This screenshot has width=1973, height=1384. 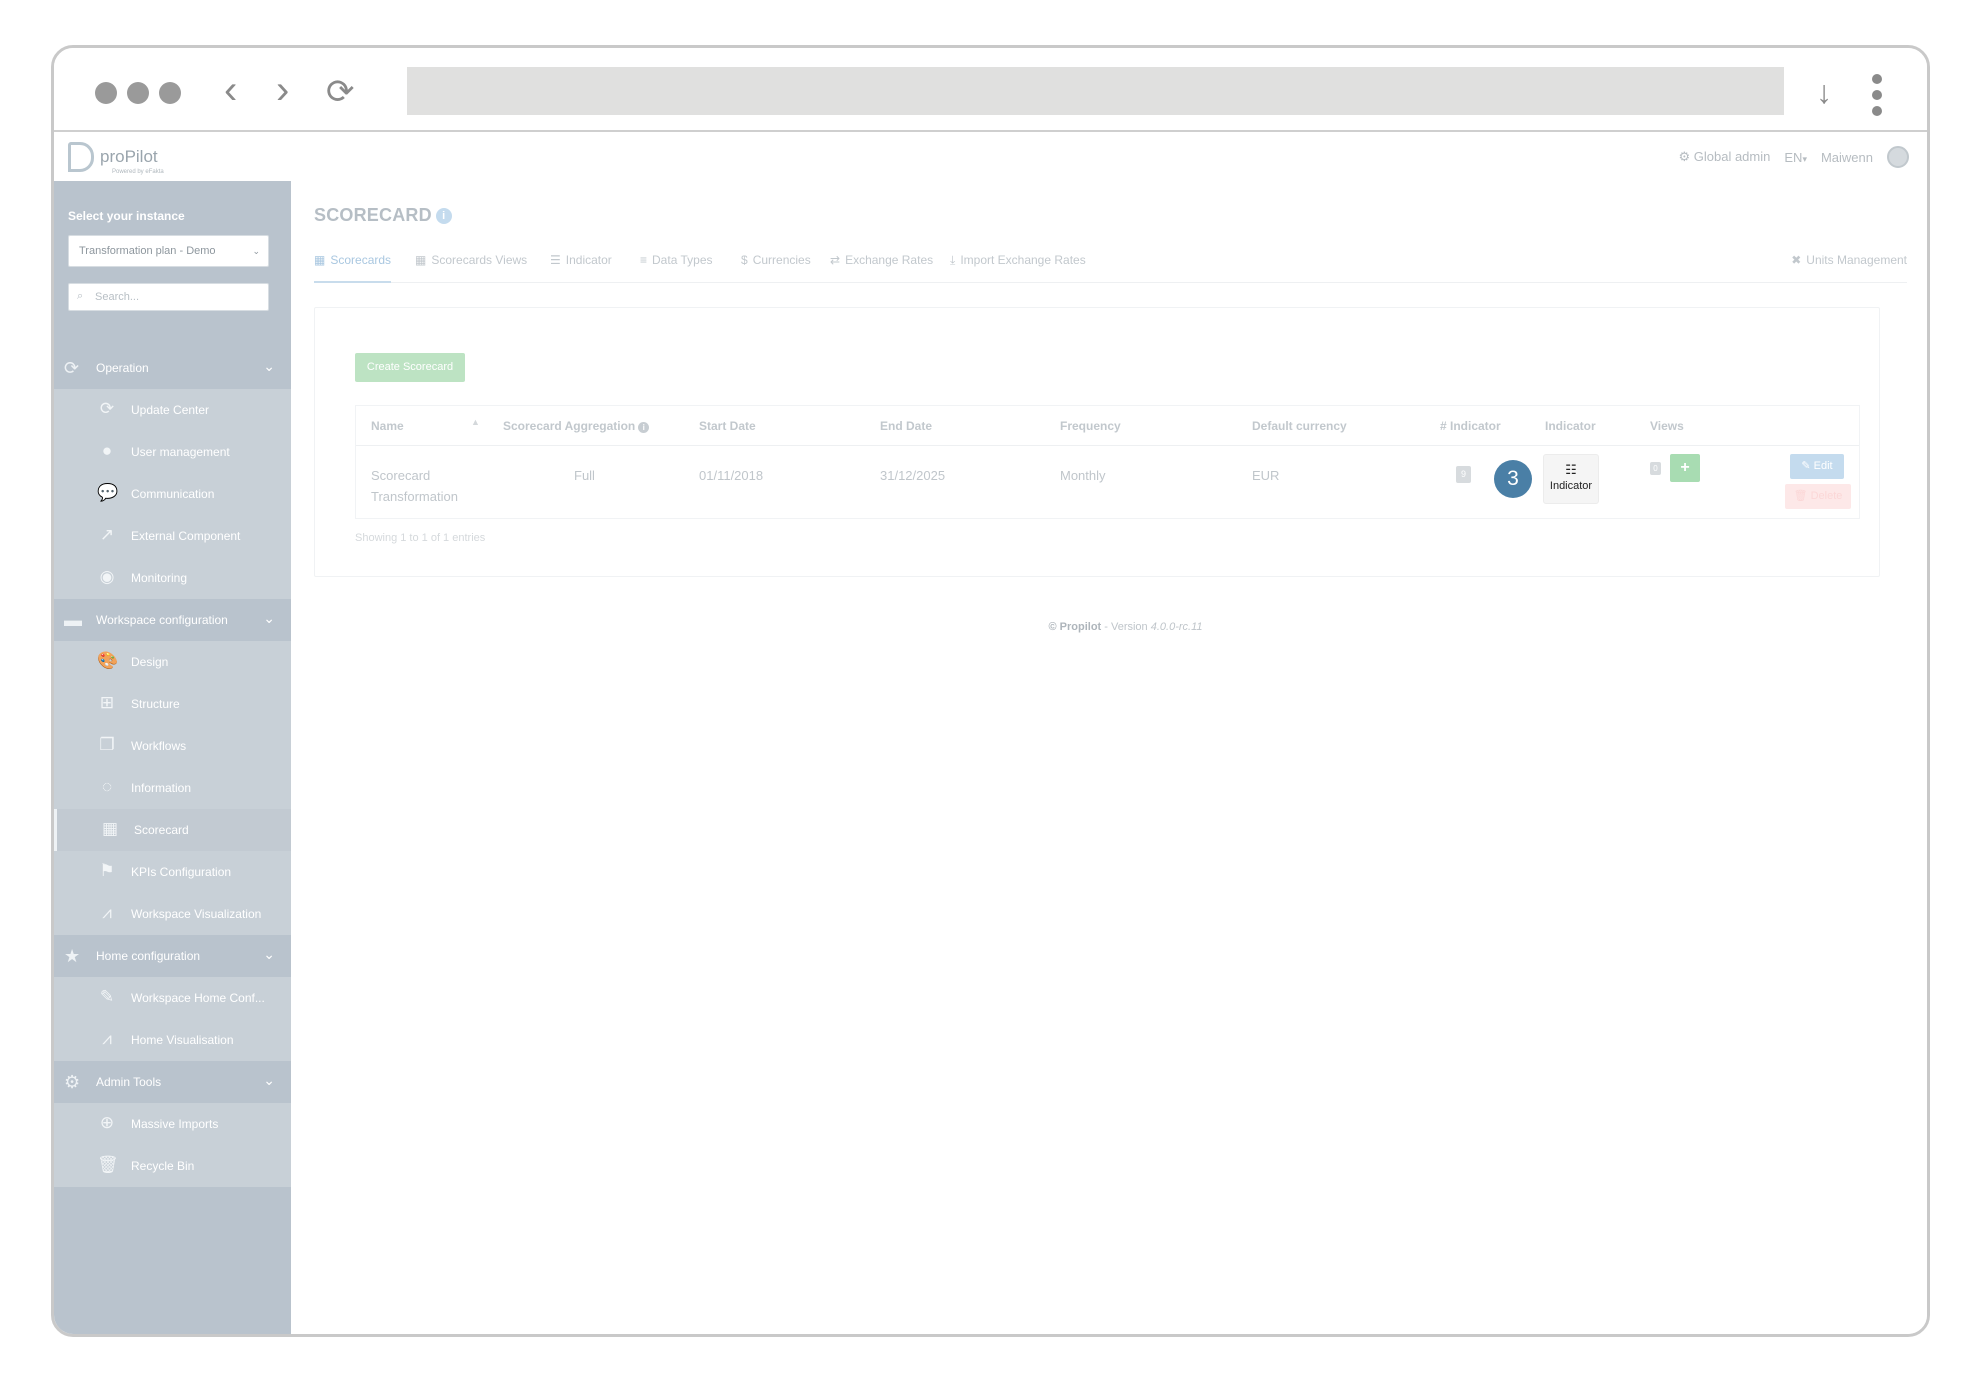 I want to click on sidebar-item-kpis-configuration: ⚑ KPIs Configuration, so click(x=172, y=872).